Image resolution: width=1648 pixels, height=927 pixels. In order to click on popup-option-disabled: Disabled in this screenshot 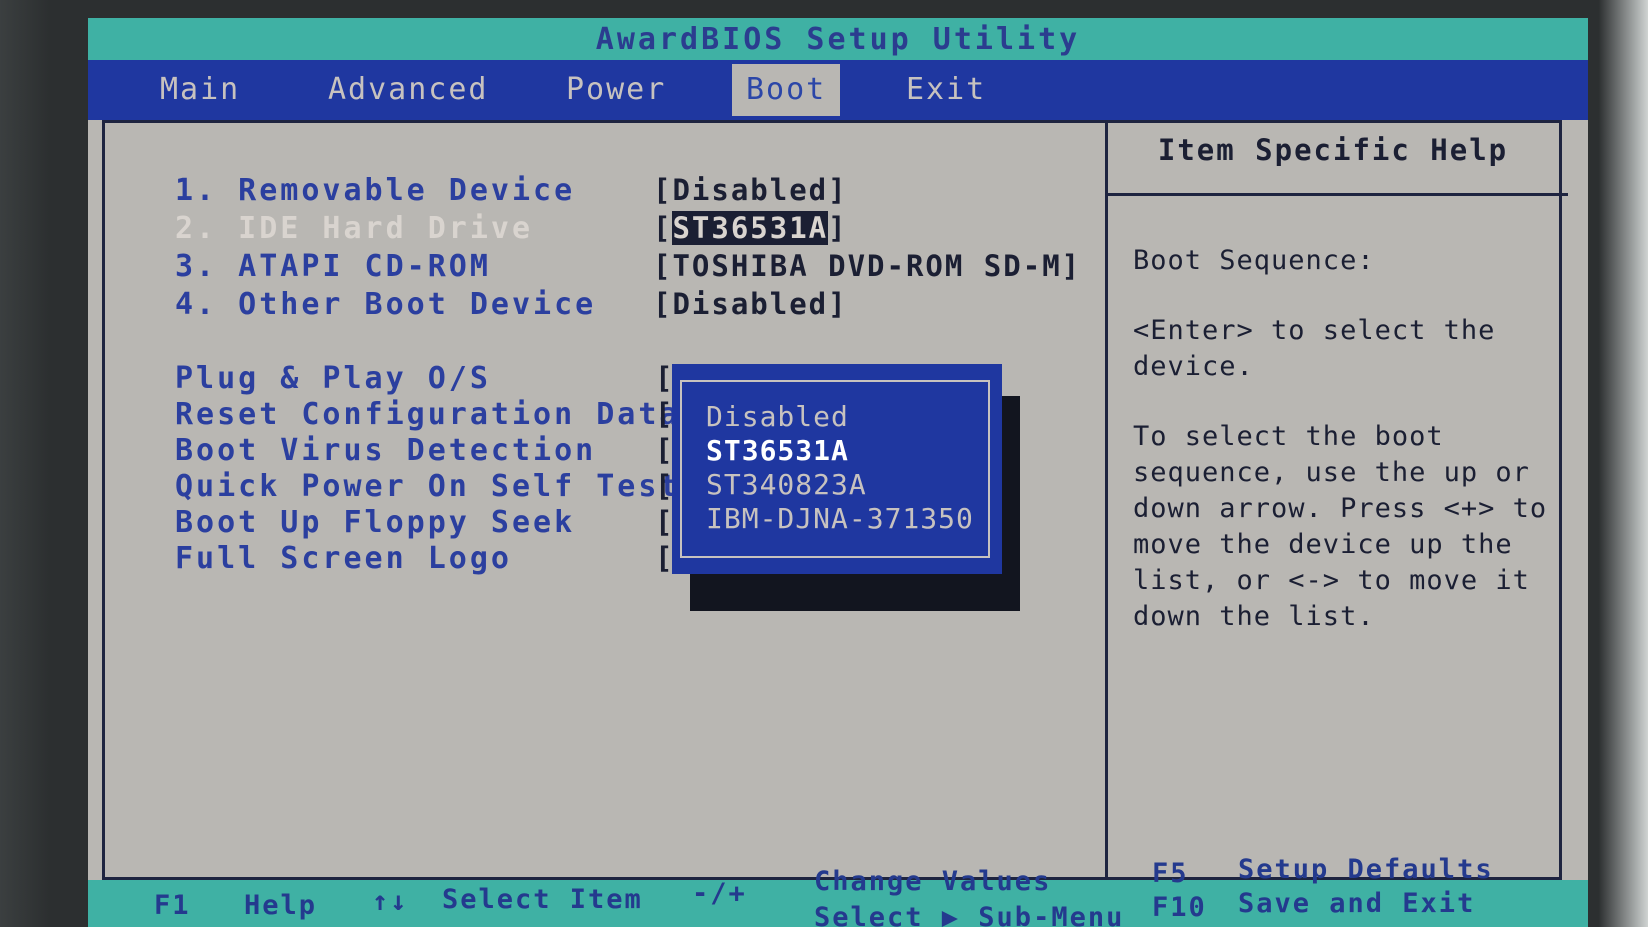, I will do `click(777, 416)`.